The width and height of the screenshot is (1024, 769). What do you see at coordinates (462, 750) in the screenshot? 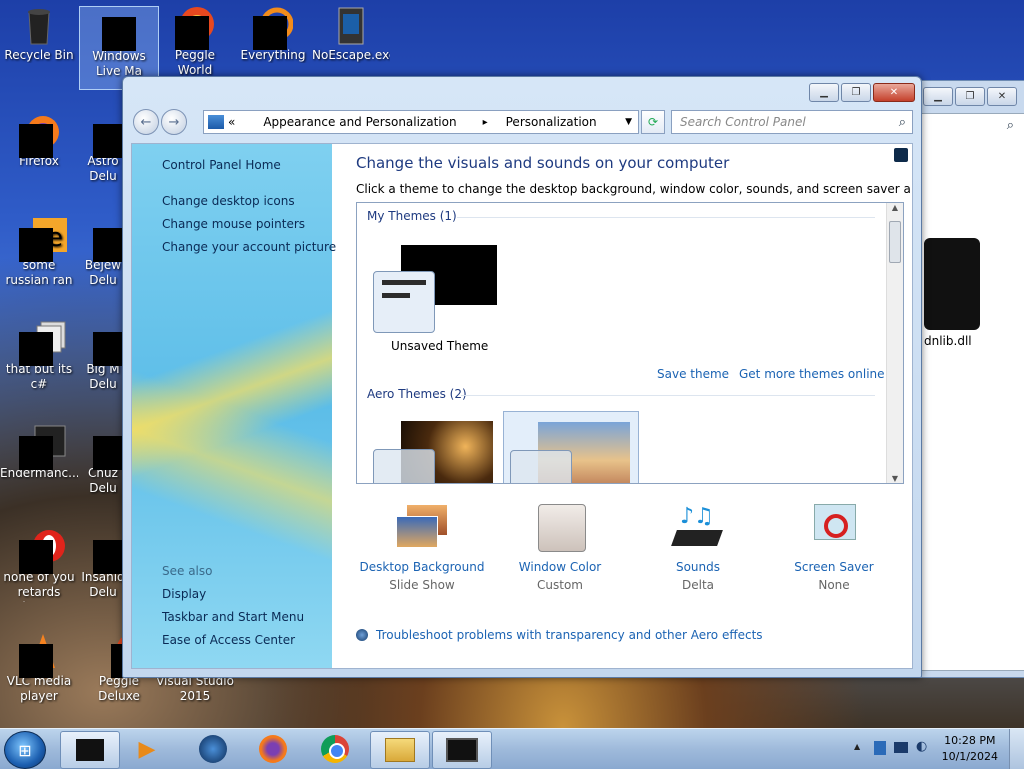
I see `taskbar-app-control-panel` at bounding box center [462, 750].